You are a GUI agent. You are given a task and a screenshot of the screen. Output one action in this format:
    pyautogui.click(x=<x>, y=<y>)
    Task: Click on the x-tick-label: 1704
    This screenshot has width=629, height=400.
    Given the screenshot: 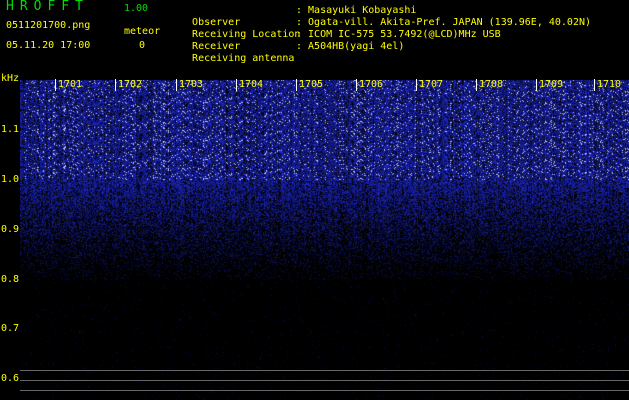 What is the action you would take?
    pyautogui.click(x=251, y=84)
    